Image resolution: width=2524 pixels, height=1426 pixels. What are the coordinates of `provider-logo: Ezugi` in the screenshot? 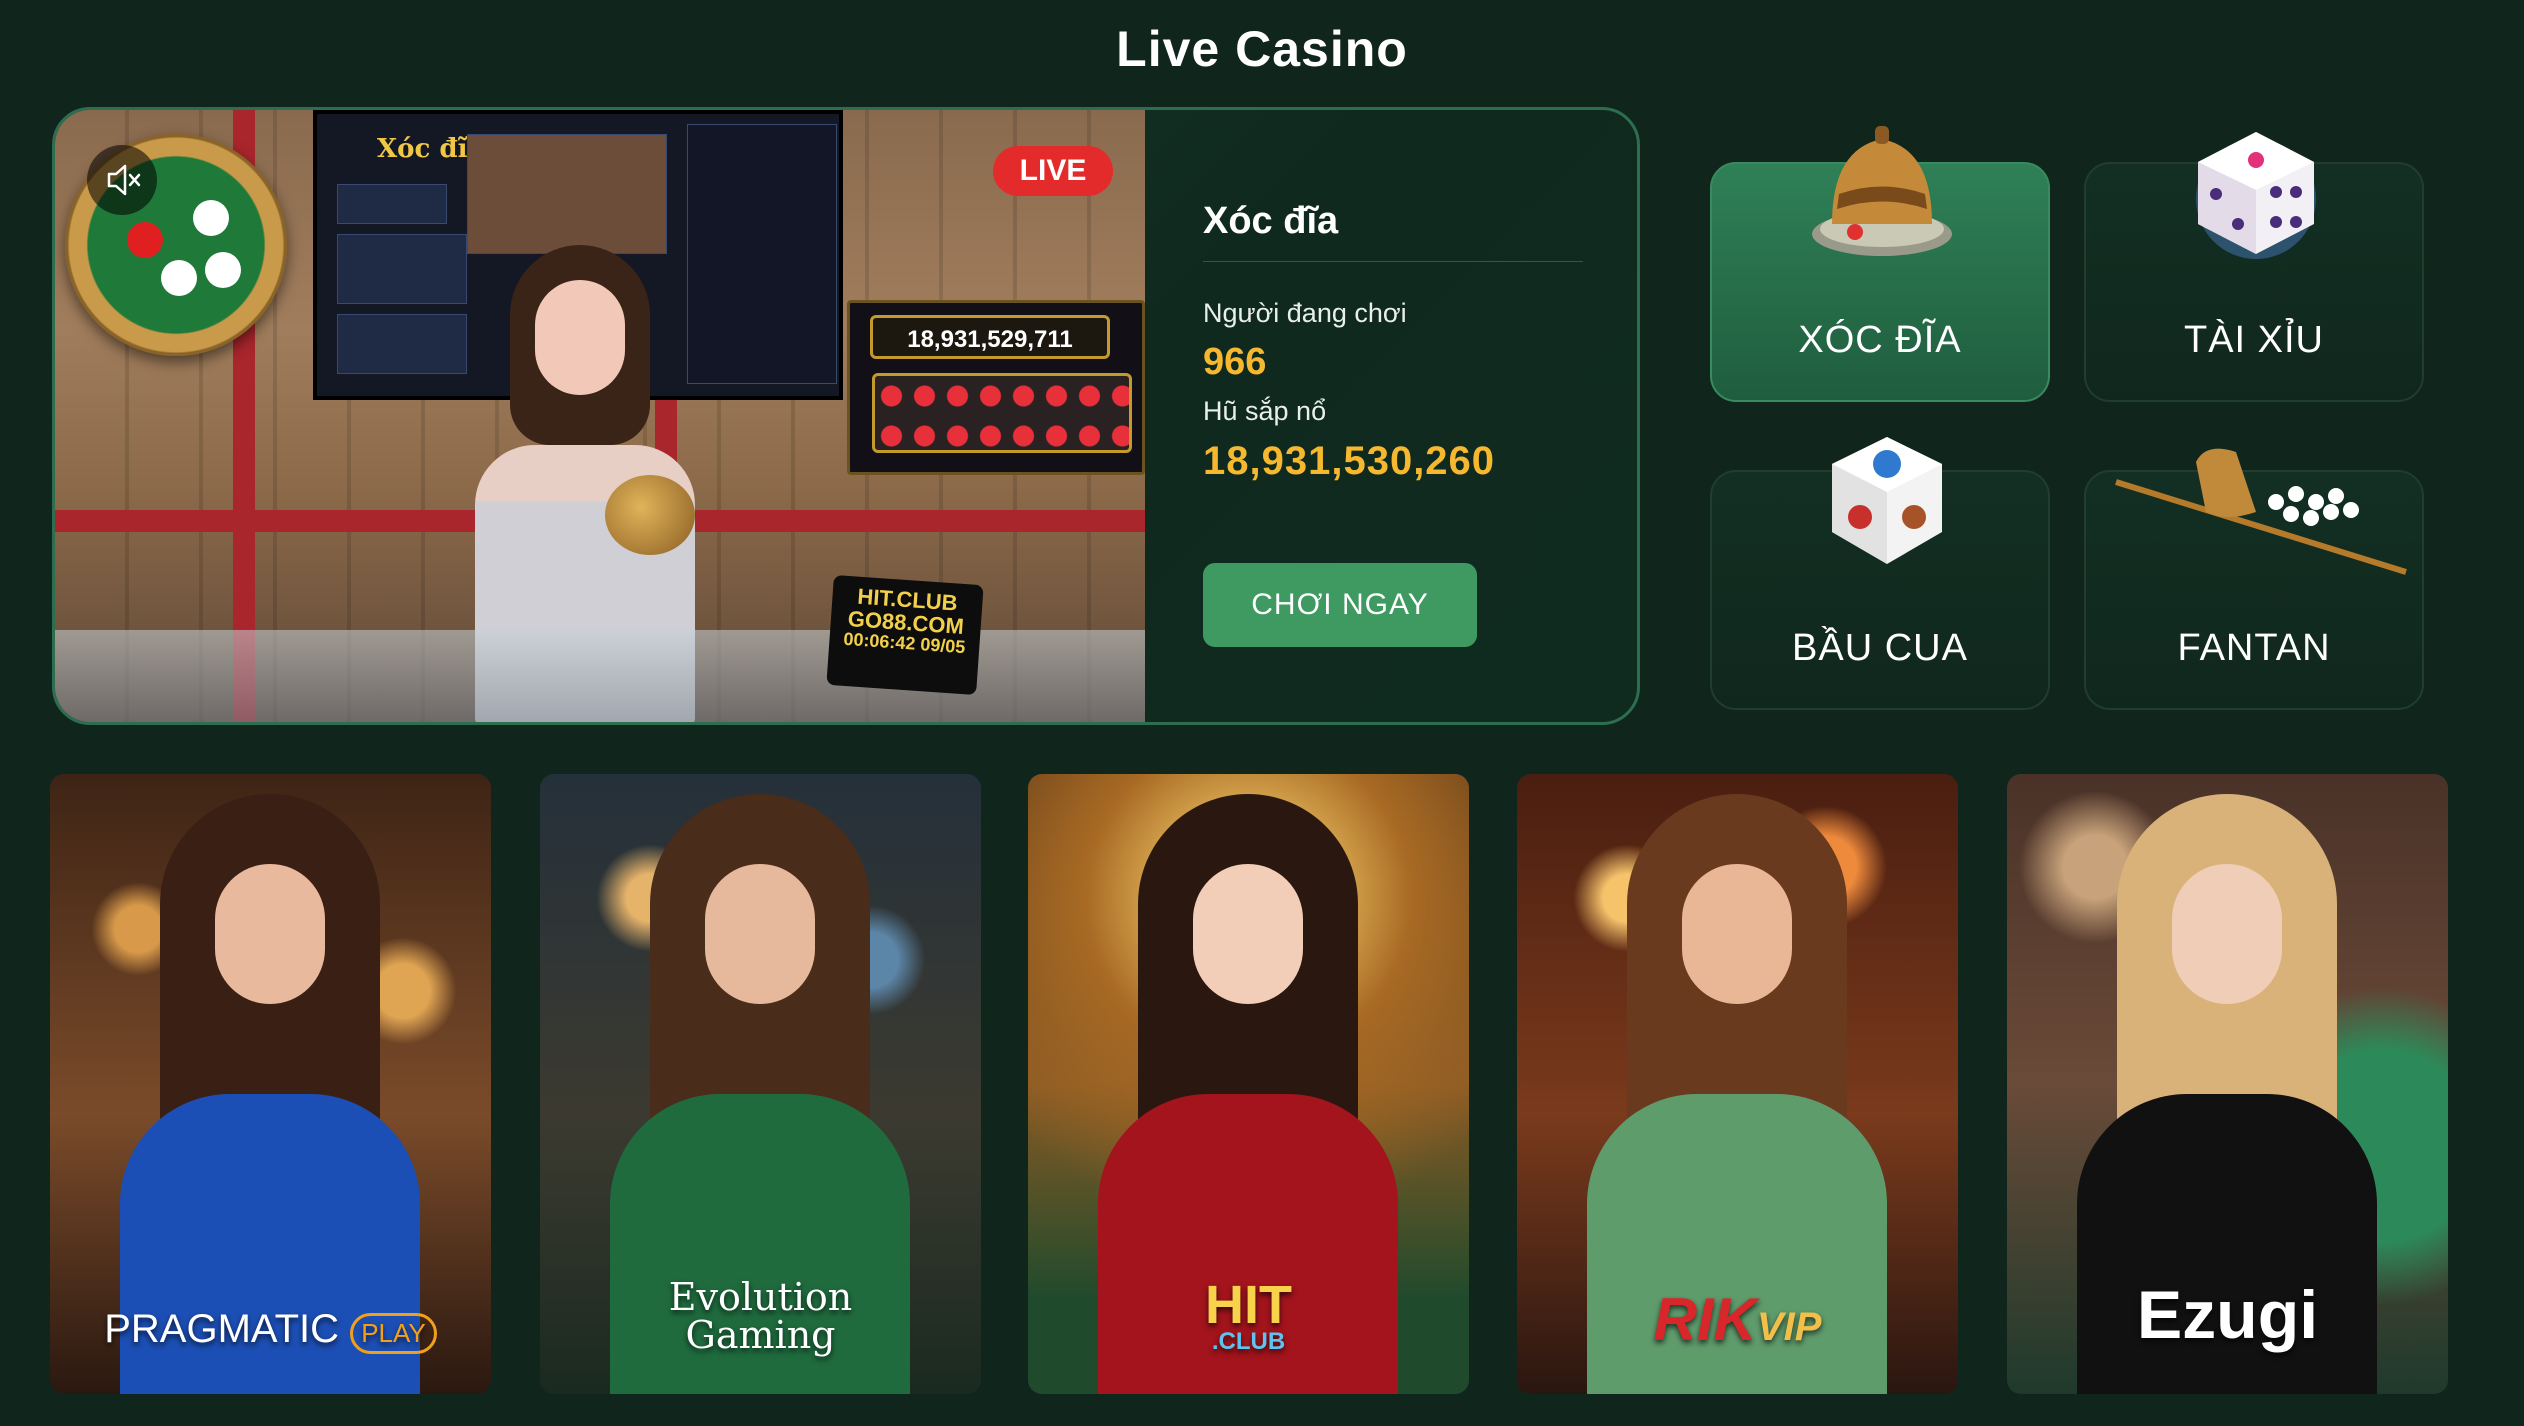 It's located at (2227, 1315).